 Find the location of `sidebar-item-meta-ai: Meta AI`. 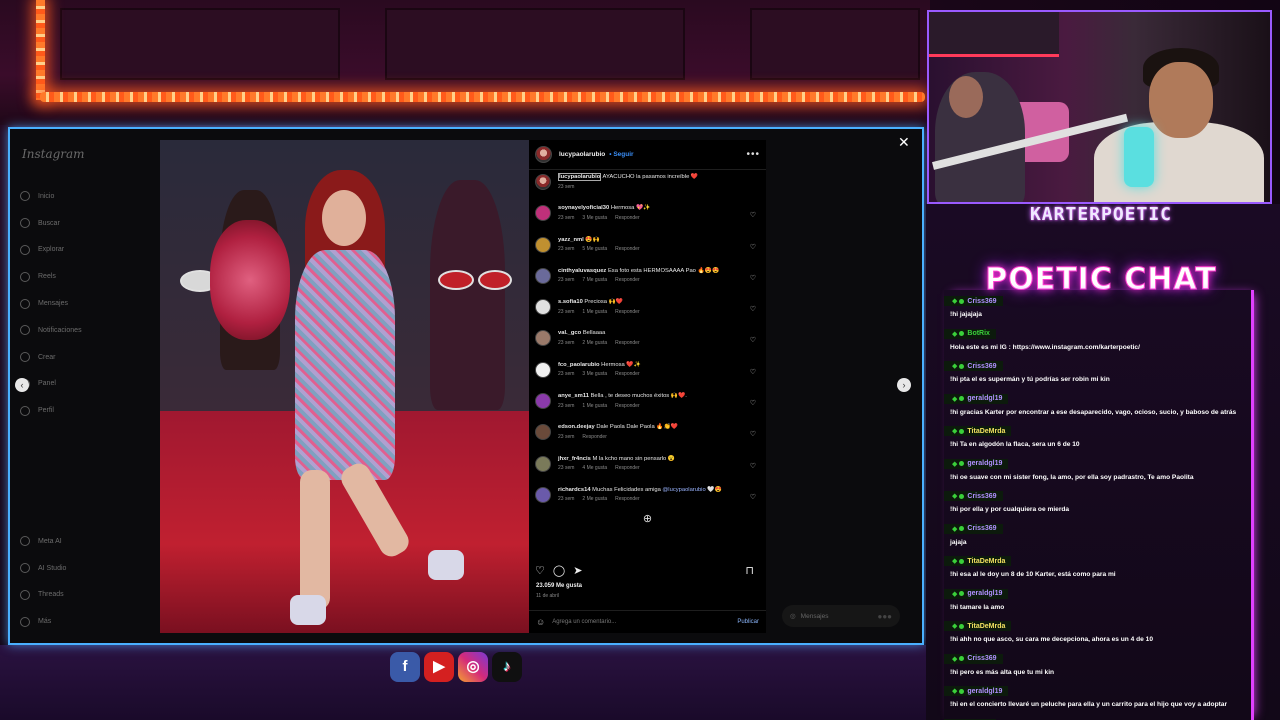

sidebar-item-meta-ai: Meta AI is located at coordinates (43, 541).